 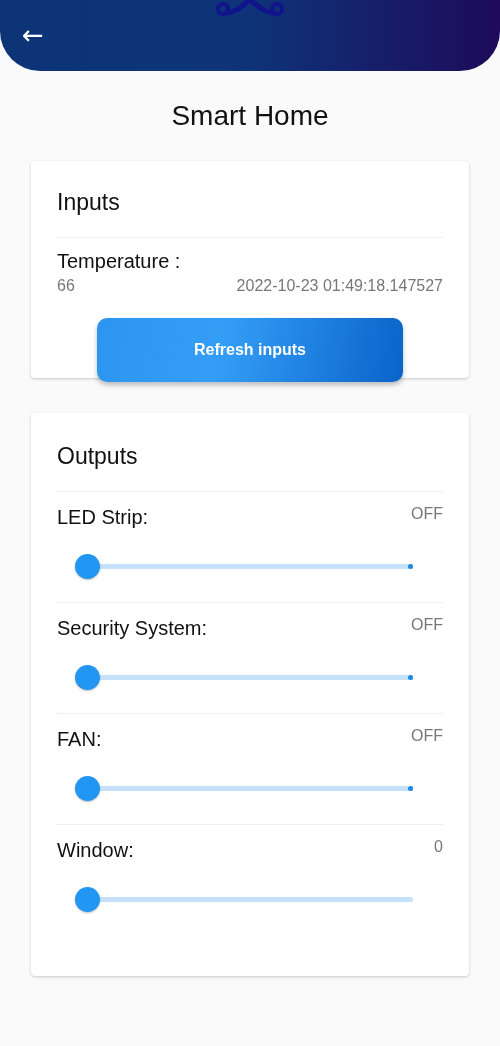 I want to click on control-reading: 0, so click(x=438, y=847).